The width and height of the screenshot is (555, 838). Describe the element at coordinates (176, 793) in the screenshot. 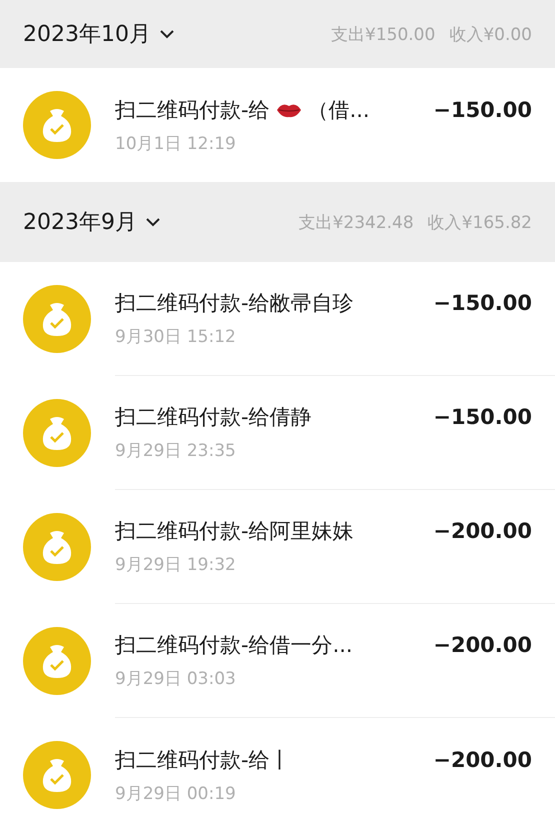

I see `transaction-time: 9月29日 00:19` at that location.